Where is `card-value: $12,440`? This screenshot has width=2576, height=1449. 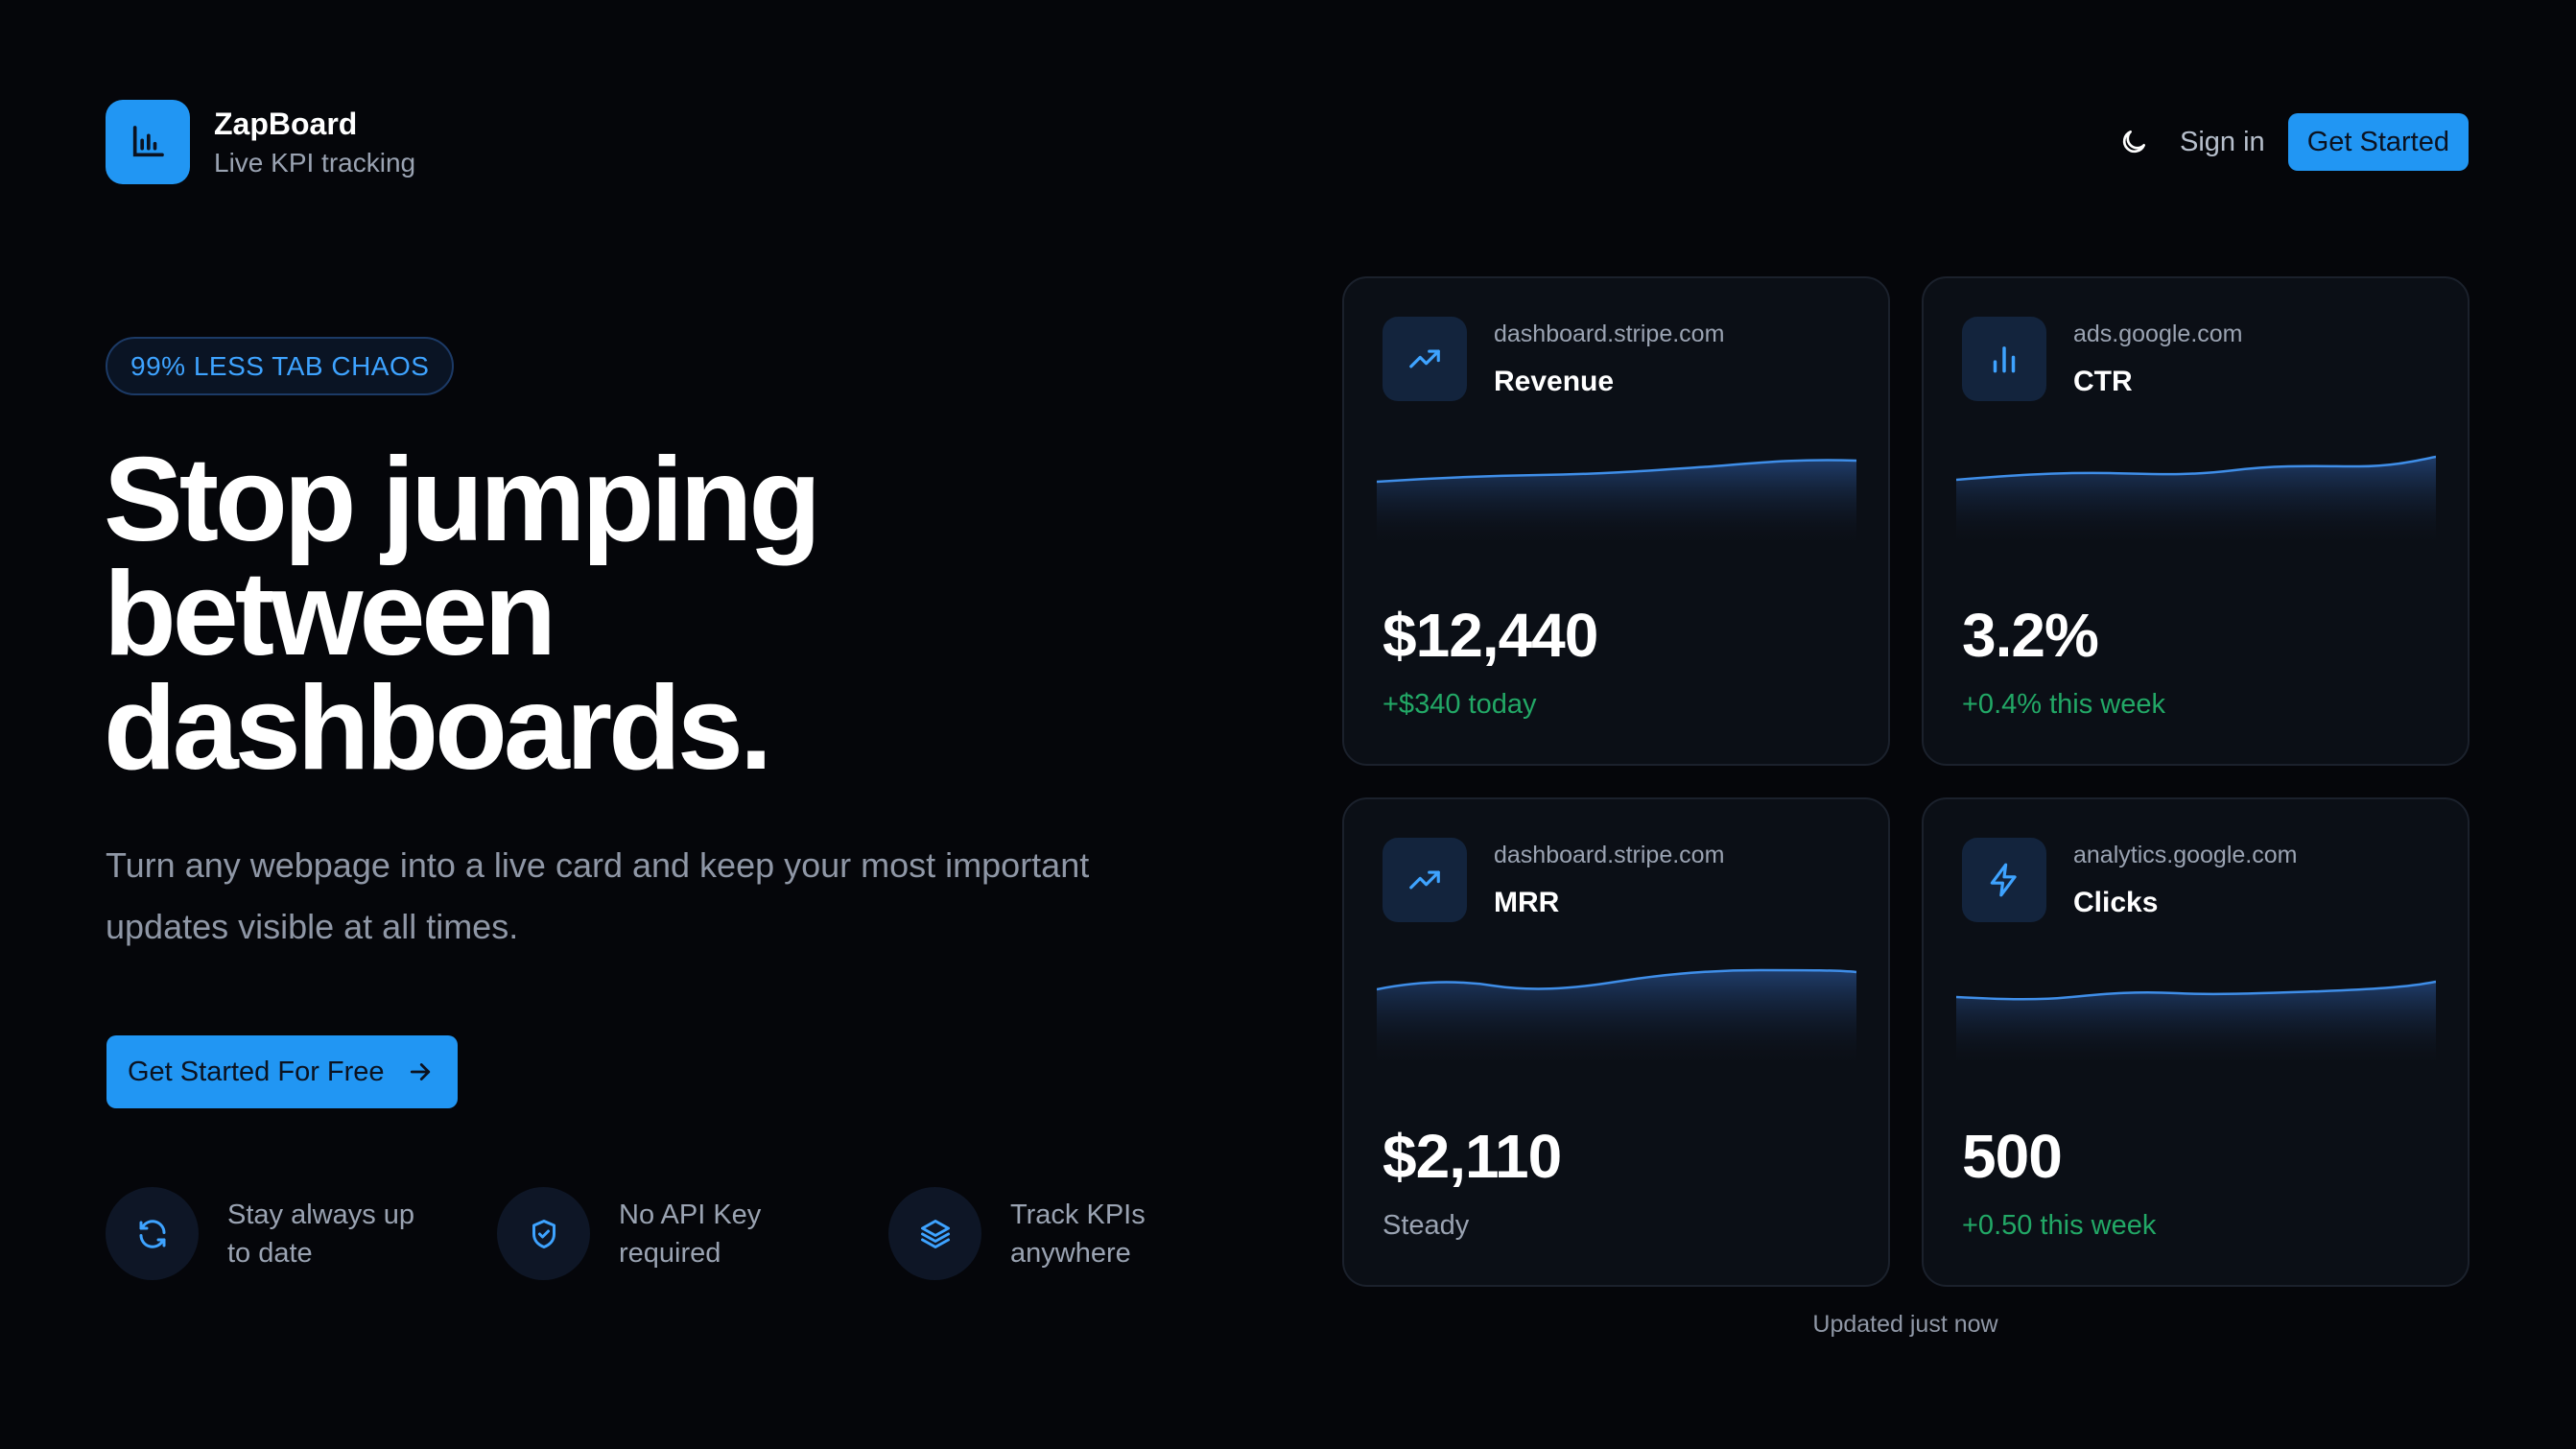
card-value: $12,440 is located at coordinates (1491, 636).